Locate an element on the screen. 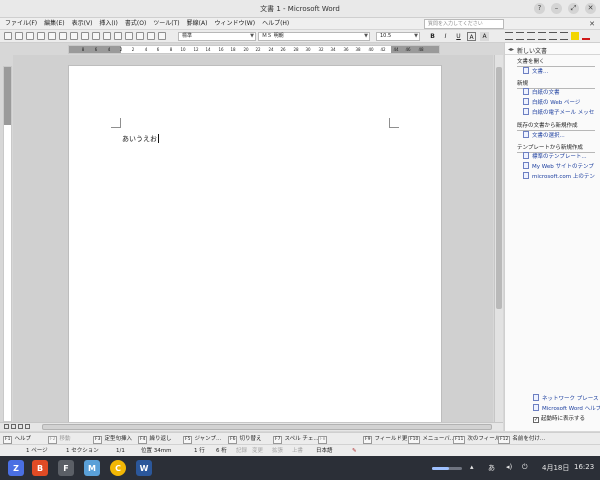 The height and width of the screenshot is (480, 600). task-pane-nav-icon: ◂▸ is located at coordinates (511, 49).